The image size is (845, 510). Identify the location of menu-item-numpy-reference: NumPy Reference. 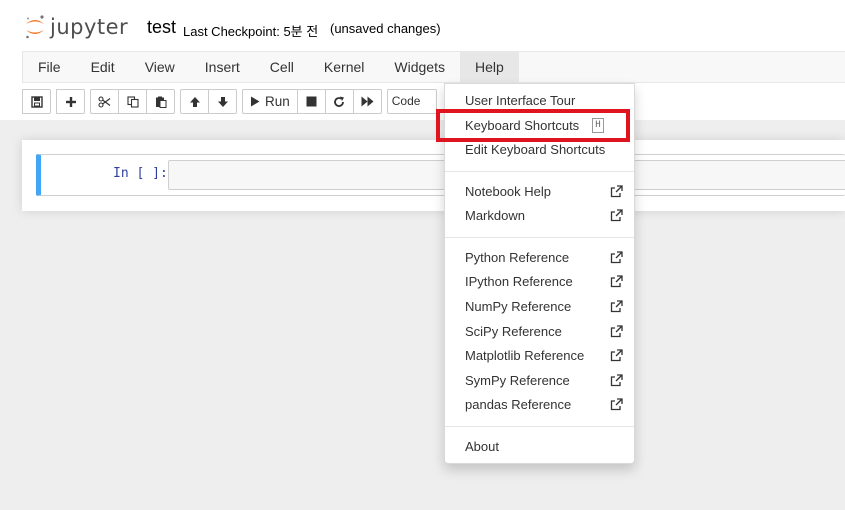
(544, 307).